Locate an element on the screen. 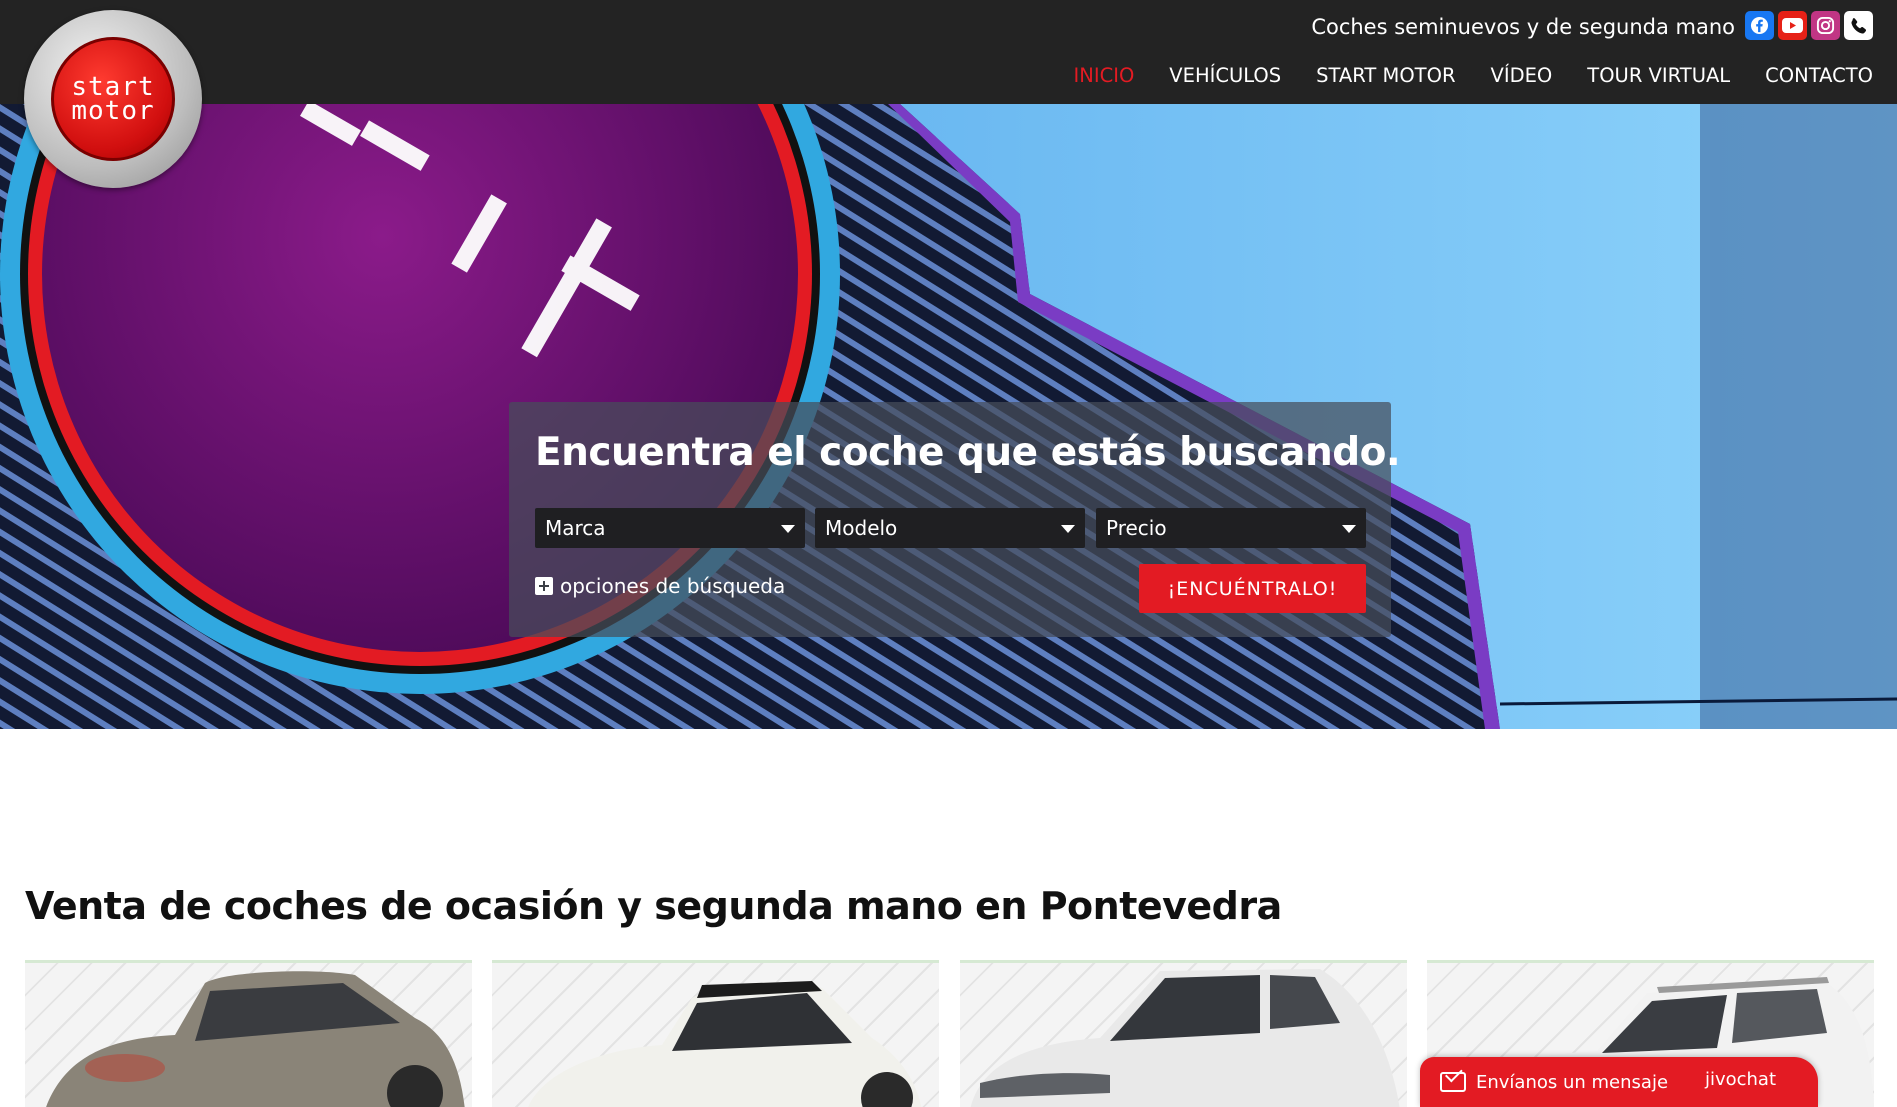 This screenshot has height=1107, width=1897. youtube-icon is located at coordinates (1792, 25).